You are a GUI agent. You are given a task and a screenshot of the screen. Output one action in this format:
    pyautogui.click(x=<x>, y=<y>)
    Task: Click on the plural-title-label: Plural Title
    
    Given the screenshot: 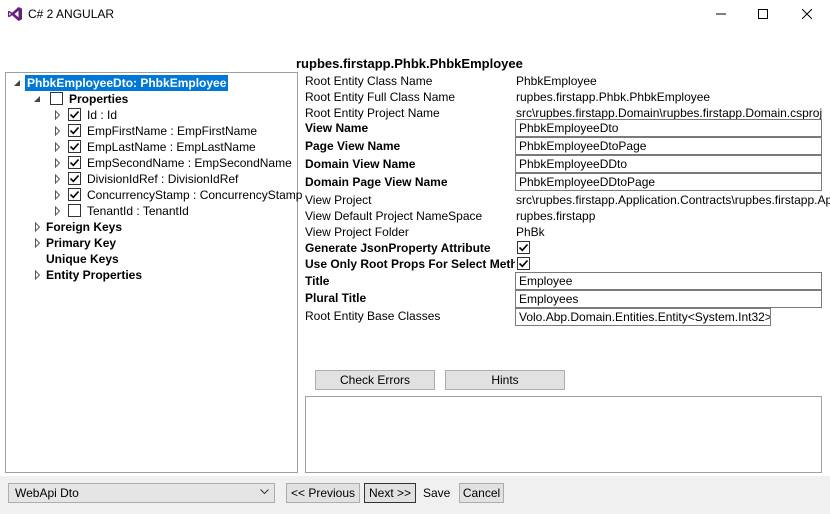 What is the action you would take?
    pyautogui.click(x=336, y=298)
    